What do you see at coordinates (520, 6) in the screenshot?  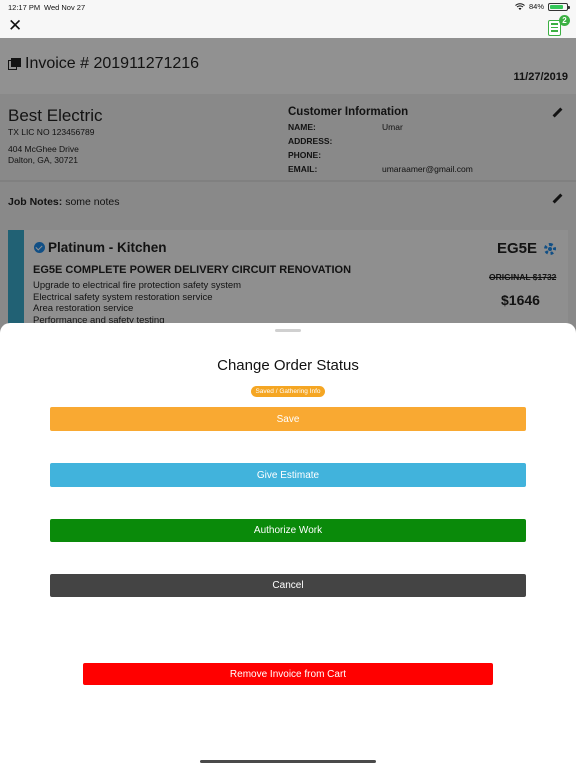 I see `wifi-icon` at bounding box center [520, 6].